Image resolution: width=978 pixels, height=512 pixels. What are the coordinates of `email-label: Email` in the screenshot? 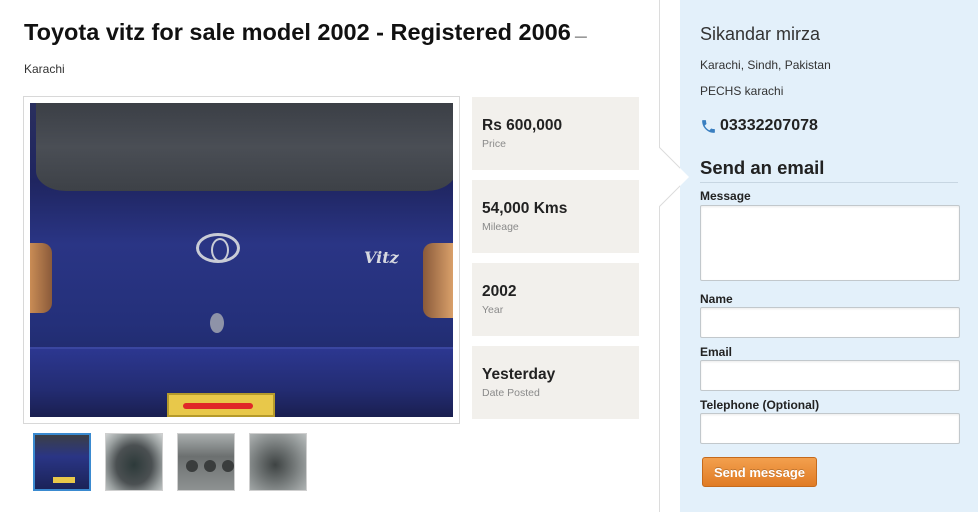 It's located at (716, 352).